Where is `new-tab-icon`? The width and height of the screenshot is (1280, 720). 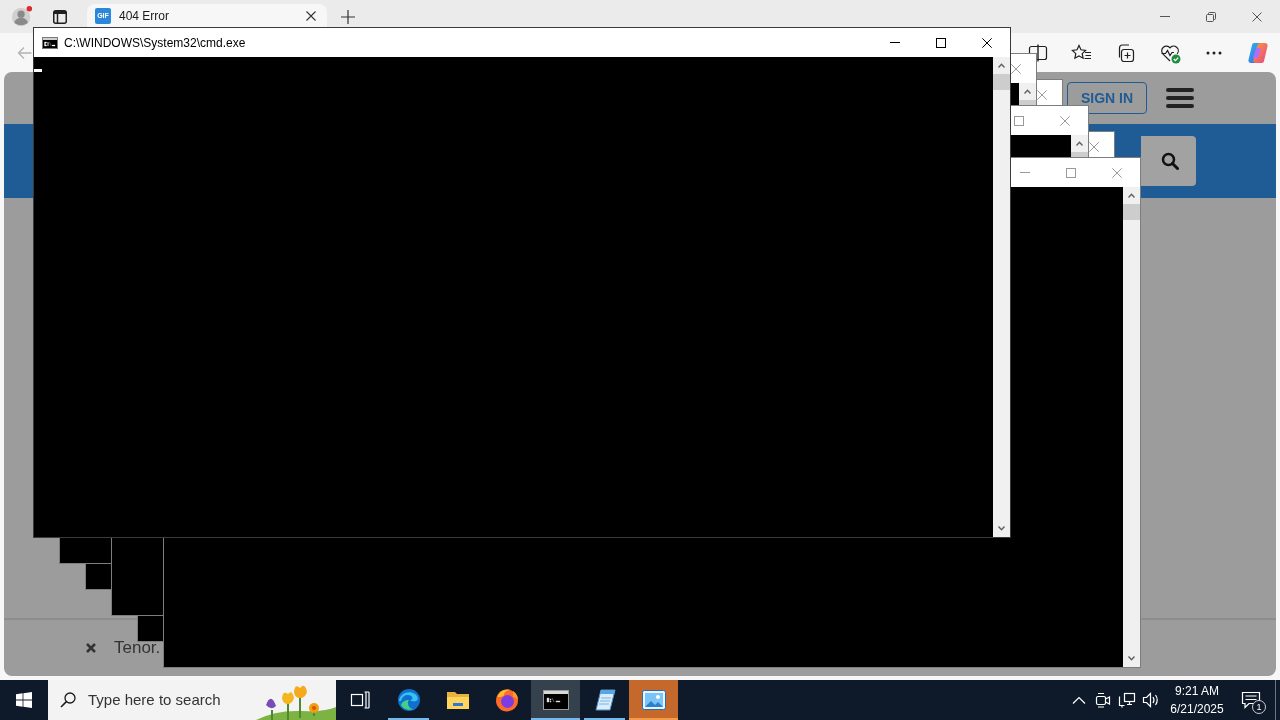
new-tab-icon is located at coordinates (348, 16).